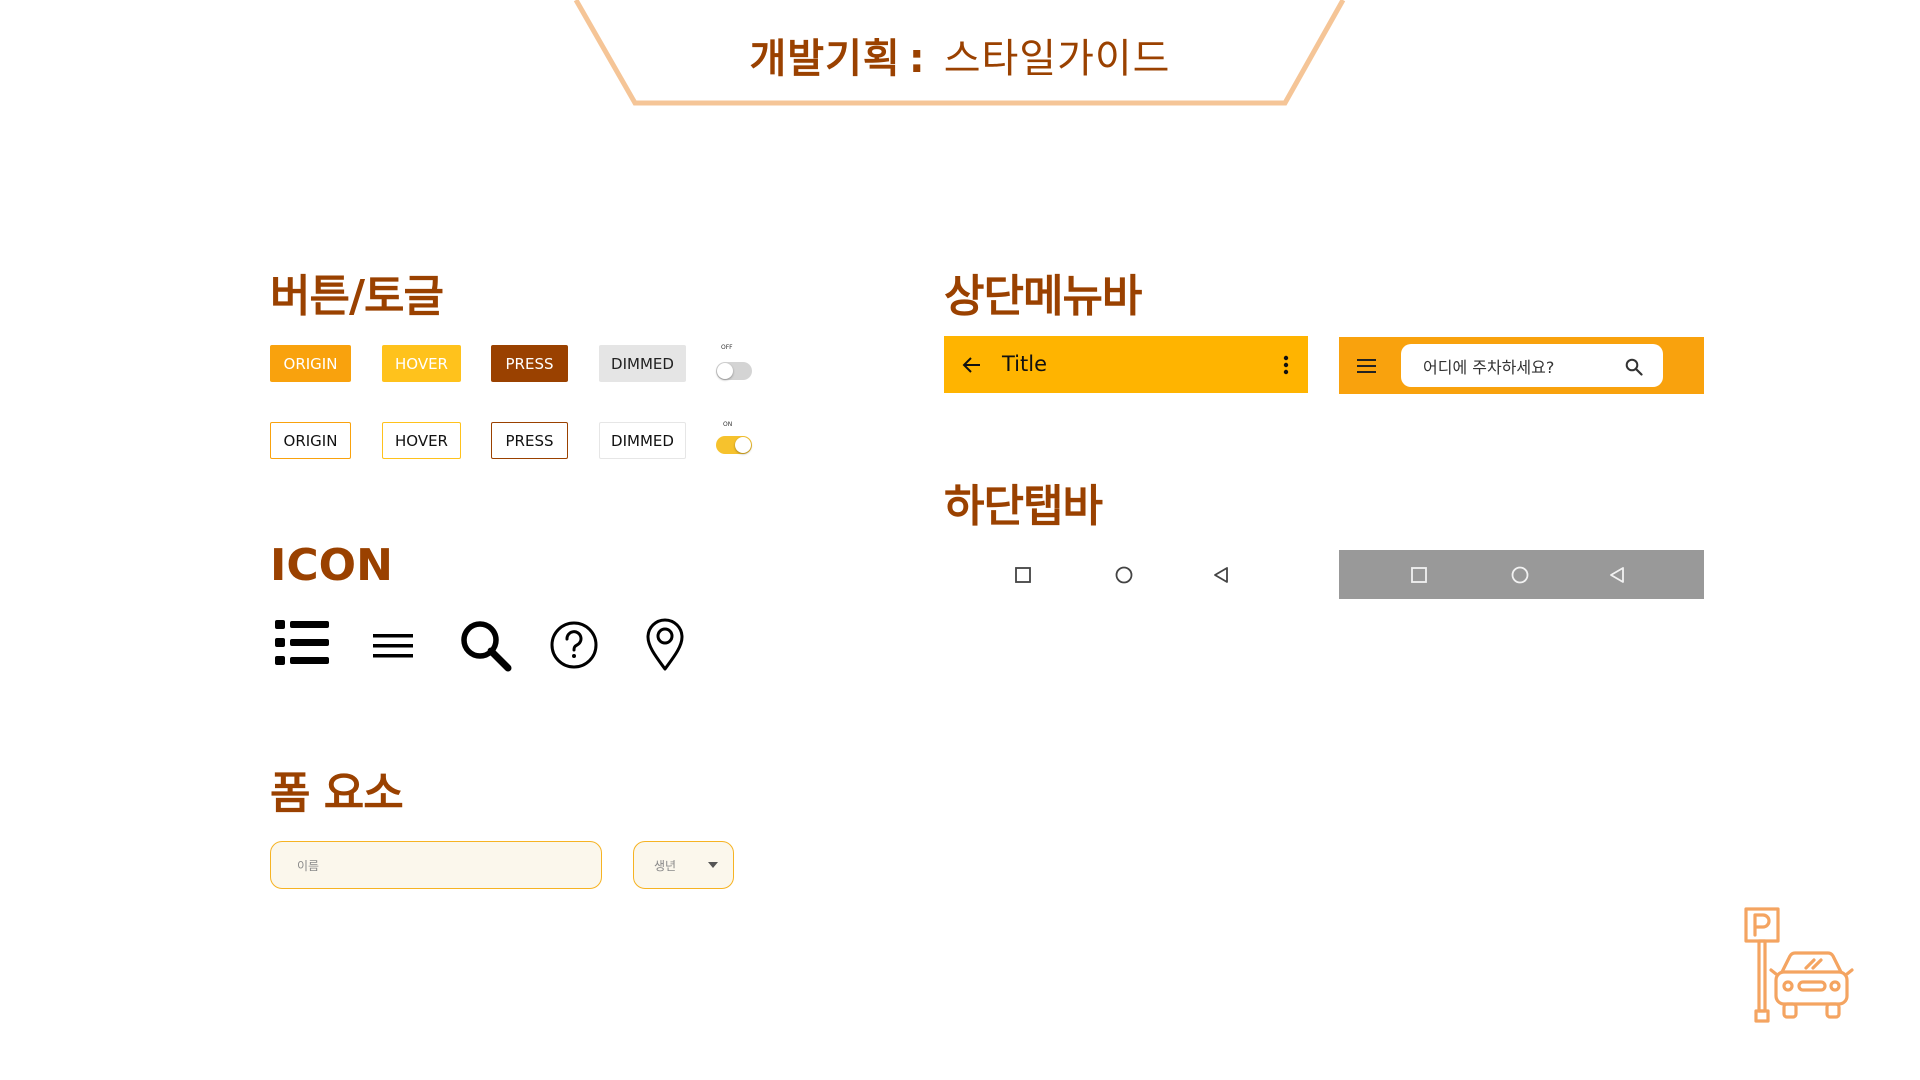  Describe the element at coordinates (1799, 964) in the screenshot. I see `parking-car-icon: P` at that location.